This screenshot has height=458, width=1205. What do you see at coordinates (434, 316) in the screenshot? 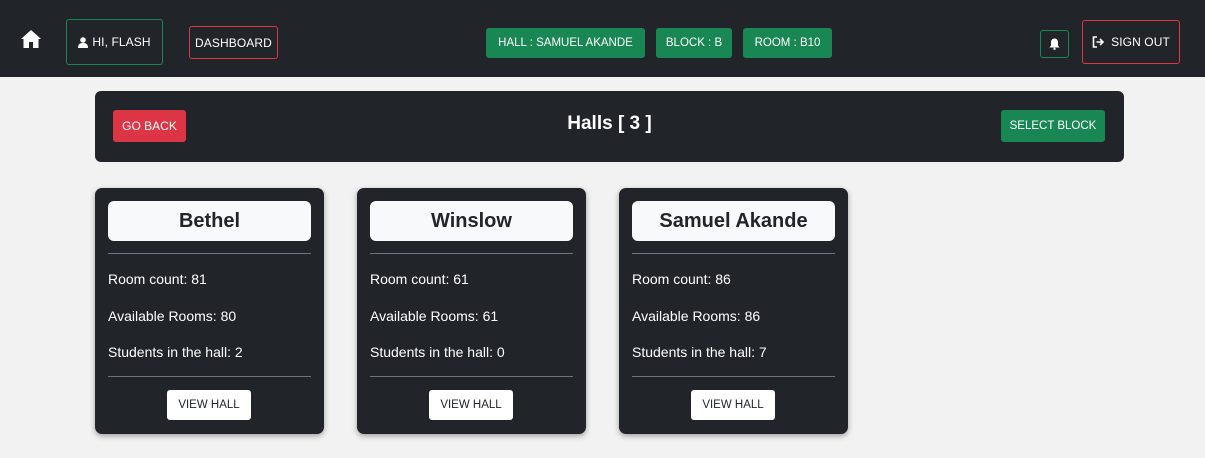
I see `available-rooms: Available Rooms: 61` at bounding box center [434, 316].